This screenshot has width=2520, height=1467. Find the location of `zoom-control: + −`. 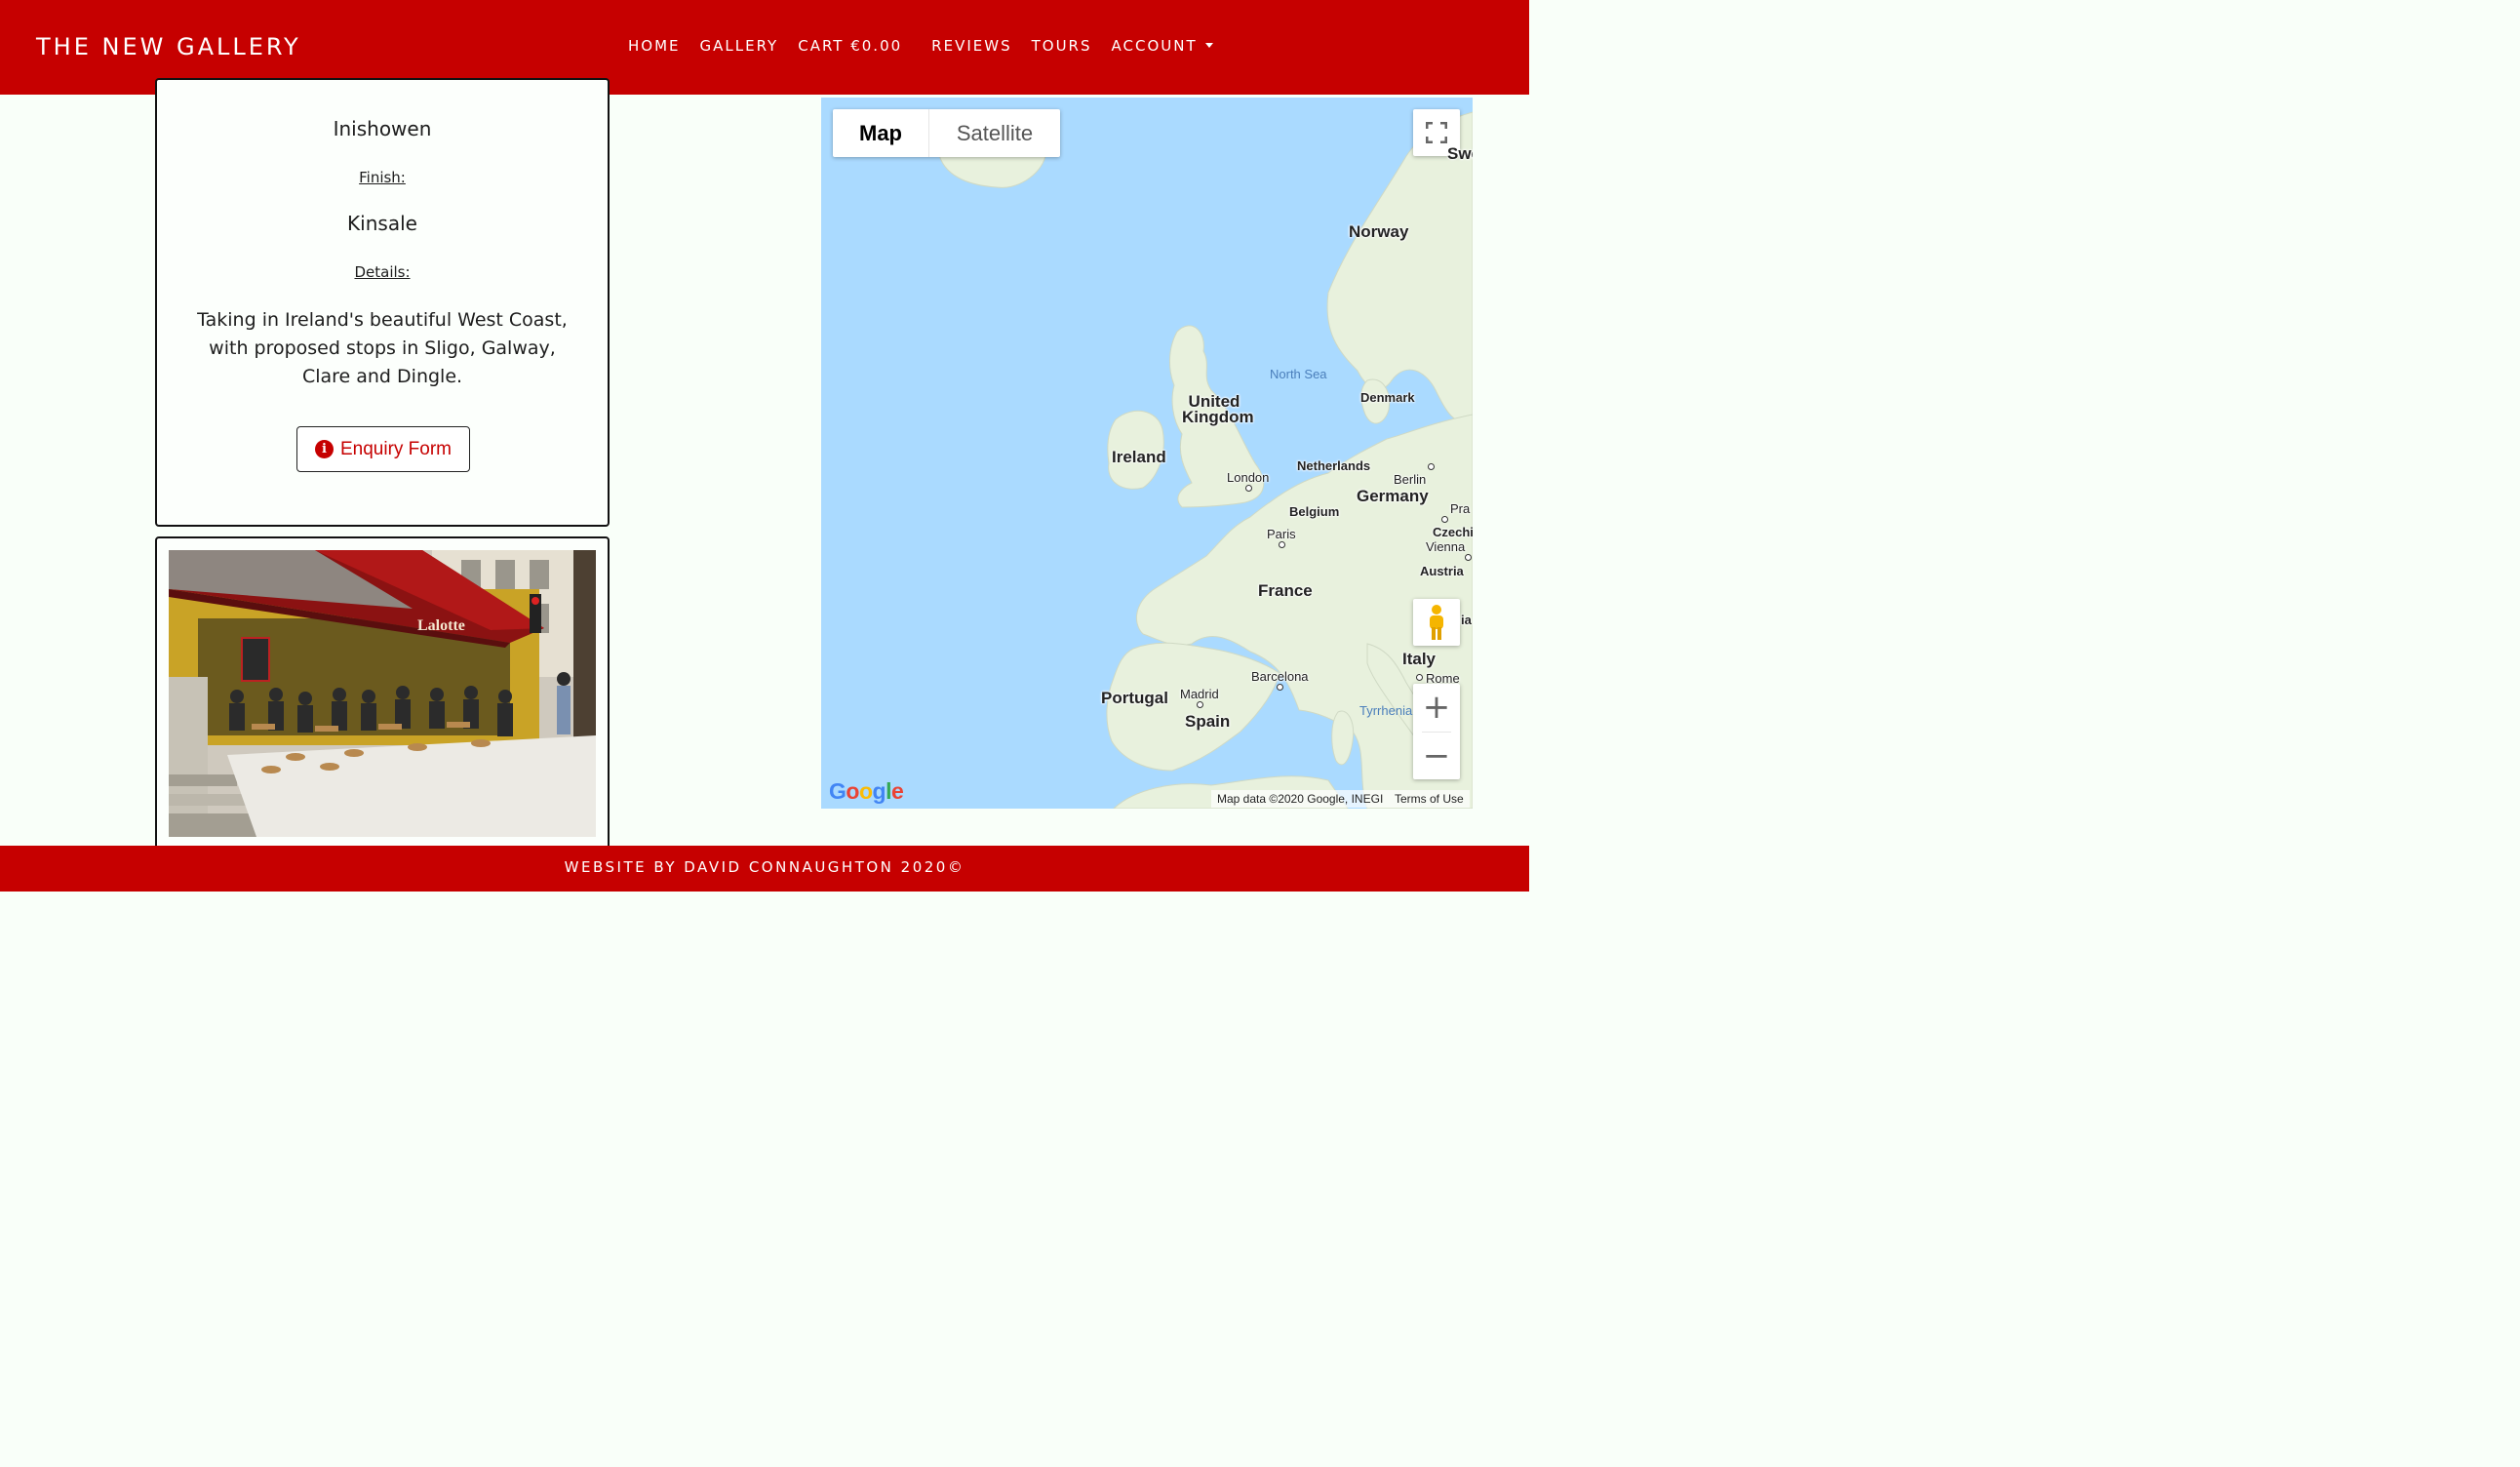

zoom-control: + − is located at coordinates (1436, 732).